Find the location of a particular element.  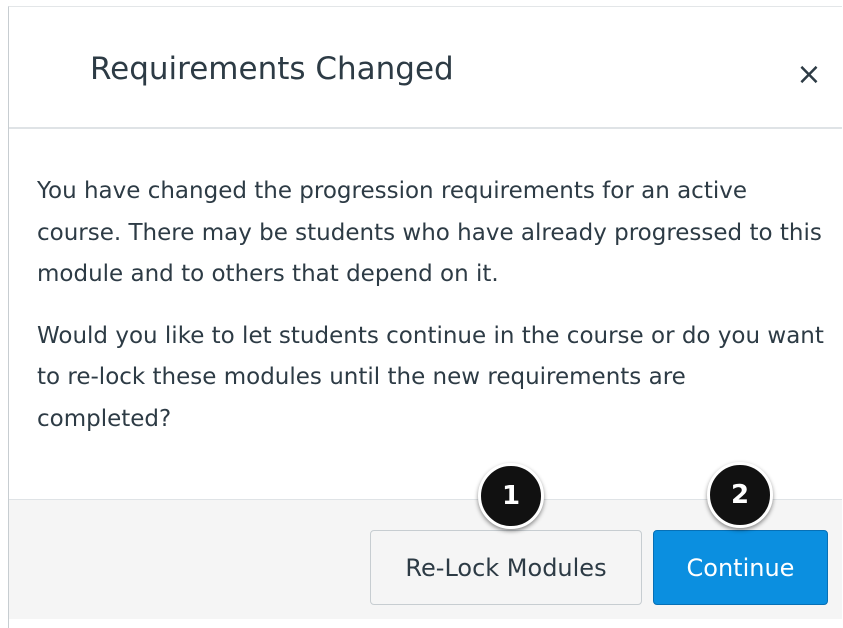

continue-button: Continue is located at coordinates (740, 567).